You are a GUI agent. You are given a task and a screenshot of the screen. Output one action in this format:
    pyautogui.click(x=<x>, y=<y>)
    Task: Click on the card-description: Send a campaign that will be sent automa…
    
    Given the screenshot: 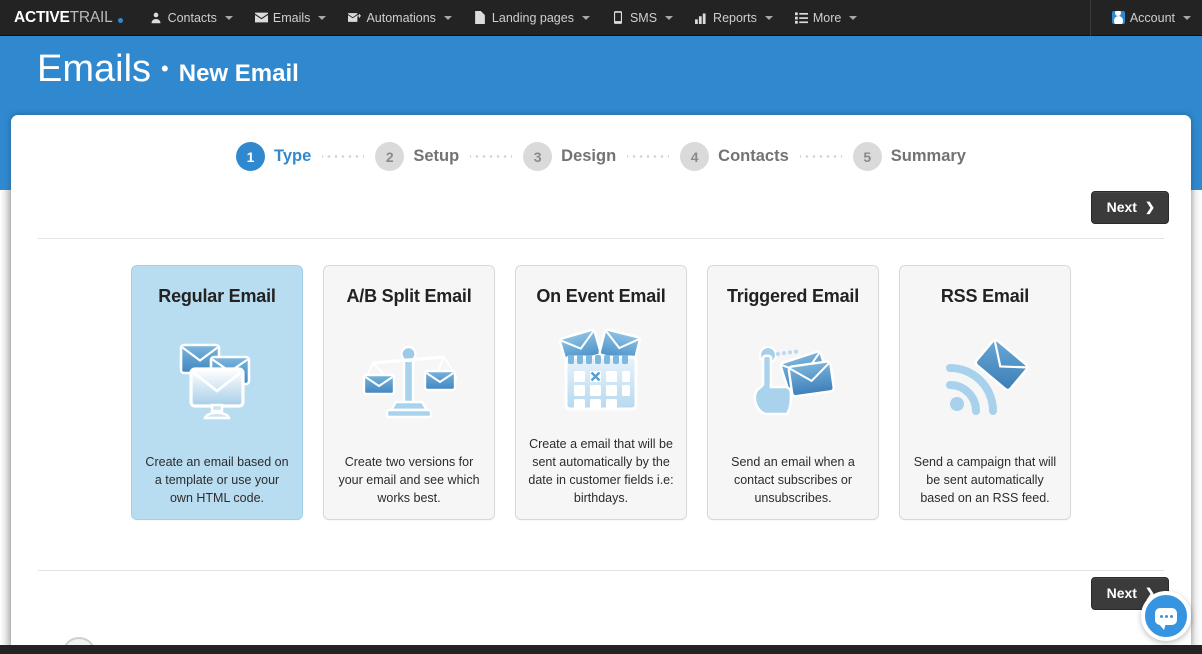 What is the action you would take?
    pyautogui.click(x=985, y=479)
    